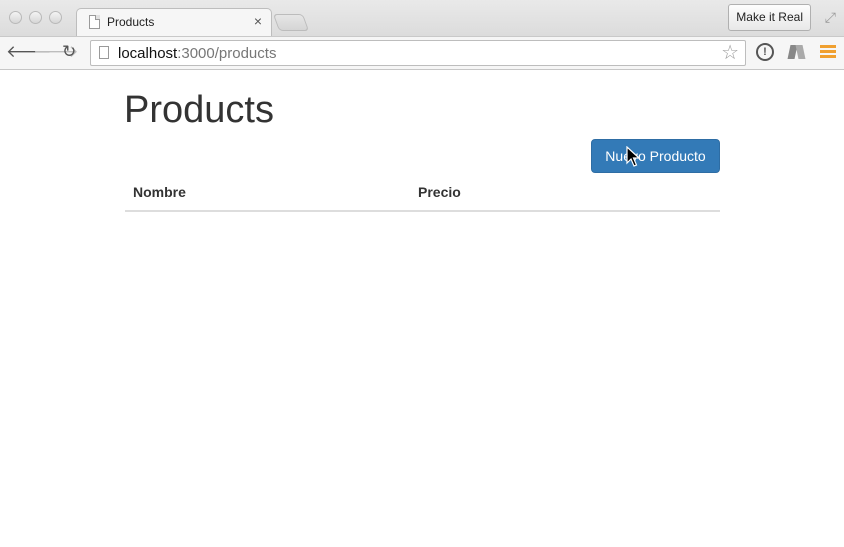  What do you see at coordinates (267, 194) in the screenshot?
I see `column-header-name: Nombre` at bounding box center [267, 194].